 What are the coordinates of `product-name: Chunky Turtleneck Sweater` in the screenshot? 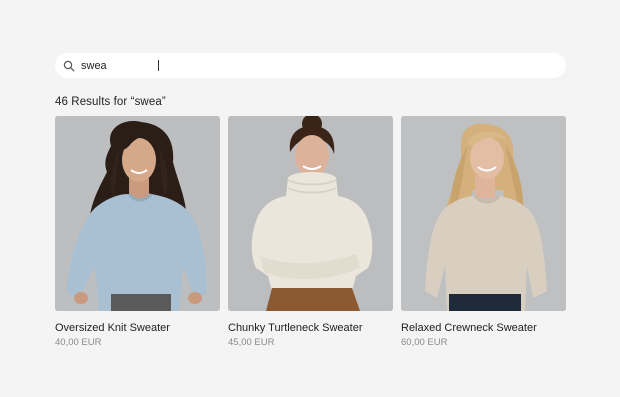 It's located at (310, 328).